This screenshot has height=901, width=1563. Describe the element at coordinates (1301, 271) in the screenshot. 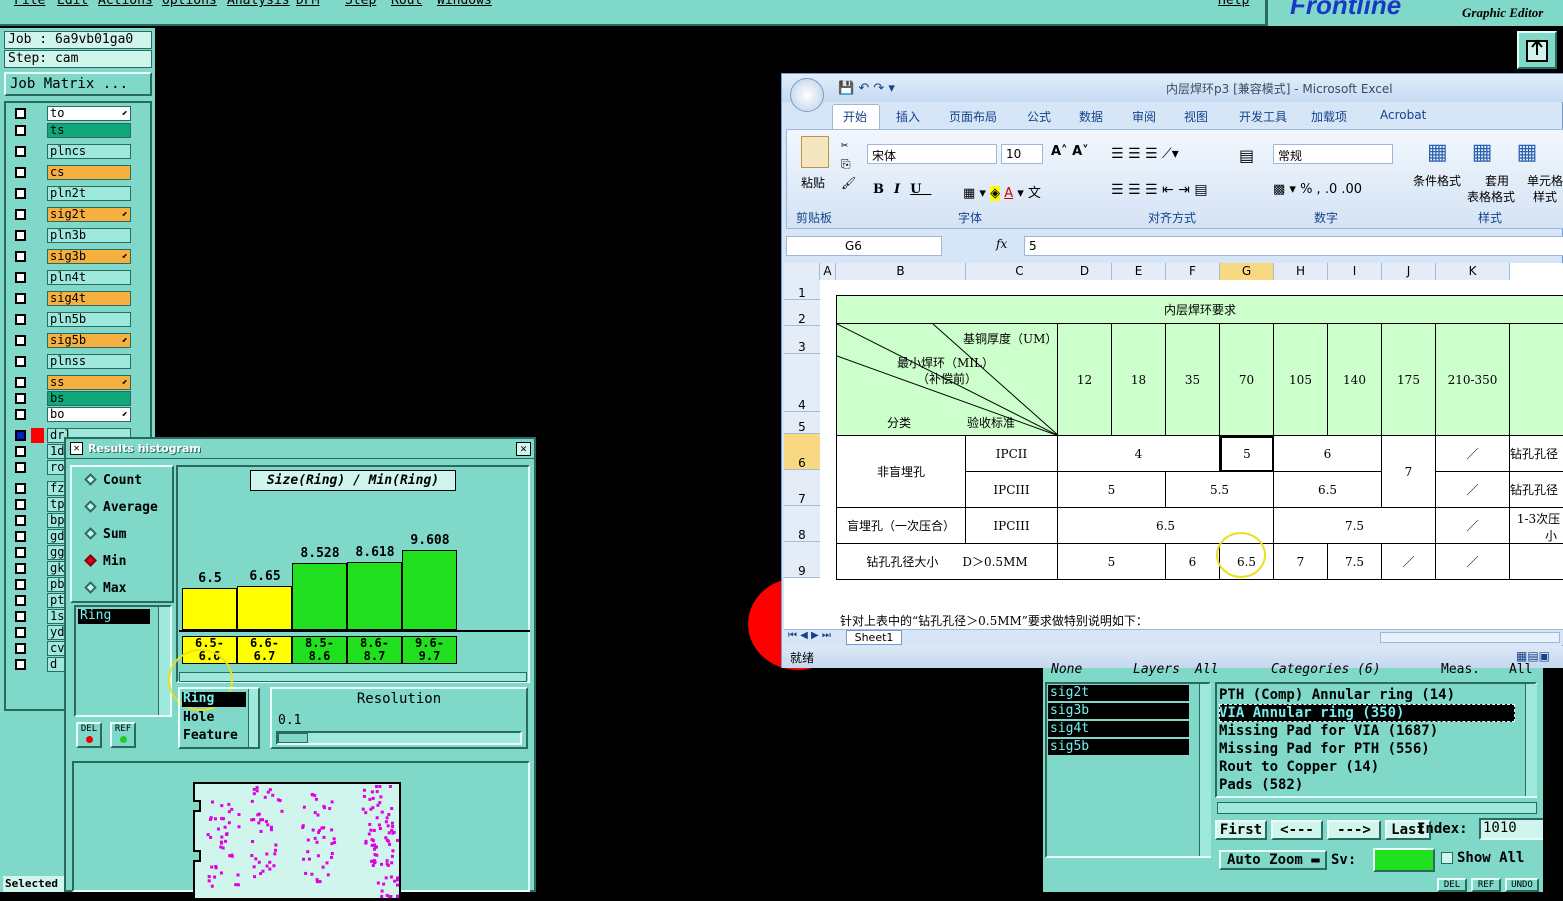

I see `column-header: H` at that location.